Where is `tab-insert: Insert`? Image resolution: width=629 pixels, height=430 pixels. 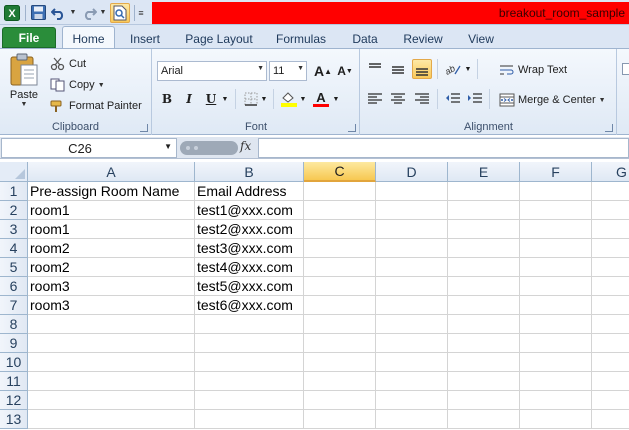 tab-insert: Insert is located at coordinates (145, 39).